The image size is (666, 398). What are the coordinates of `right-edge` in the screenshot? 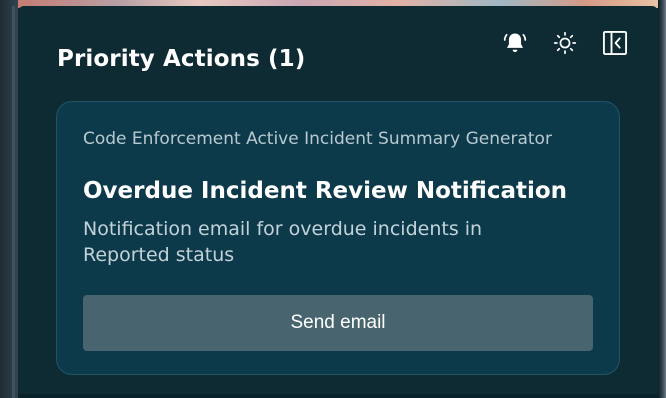 It's located at (662, 199).